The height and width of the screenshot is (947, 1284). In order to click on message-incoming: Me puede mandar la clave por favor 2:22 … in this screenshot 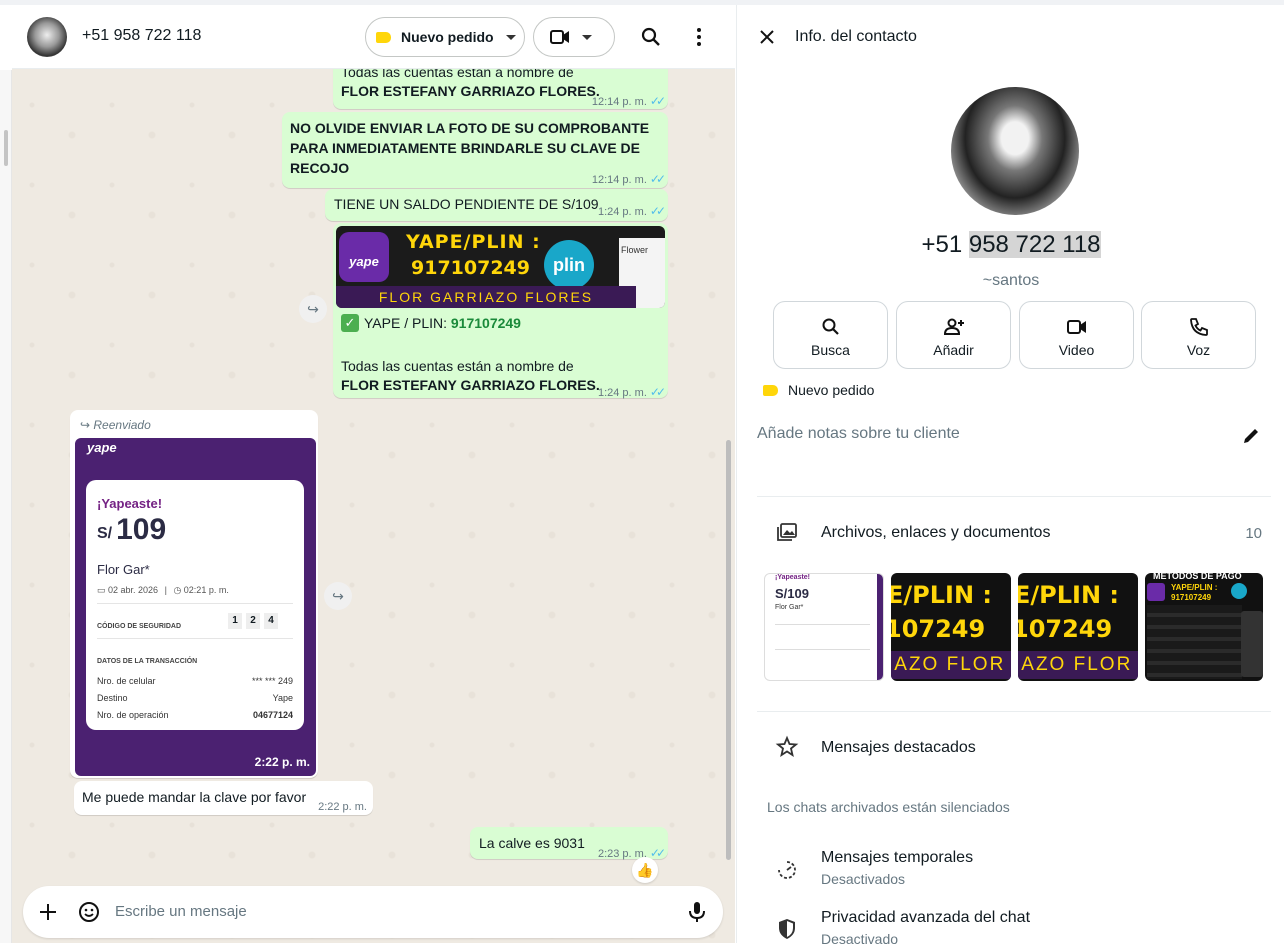, I will do `click(223, 798)`.